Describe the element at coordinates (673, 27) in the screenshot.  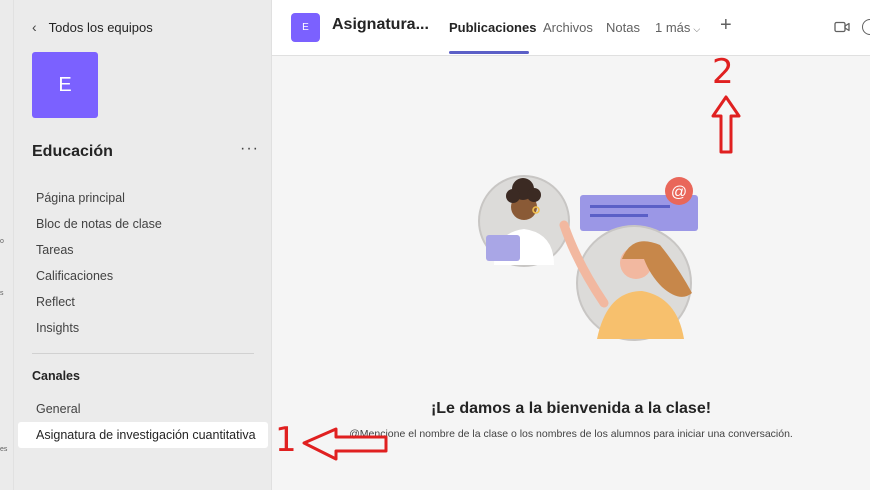
I see `more-tabs-label: 1 más` at that location.